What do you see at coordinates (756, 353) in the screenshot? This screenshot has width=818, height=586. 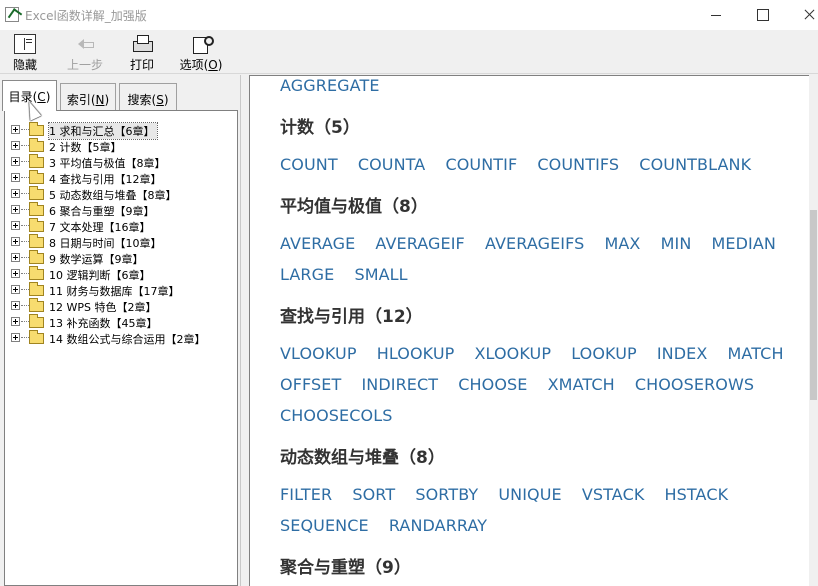 I see `function-link: MATCH` at bounding box center [756, 353].